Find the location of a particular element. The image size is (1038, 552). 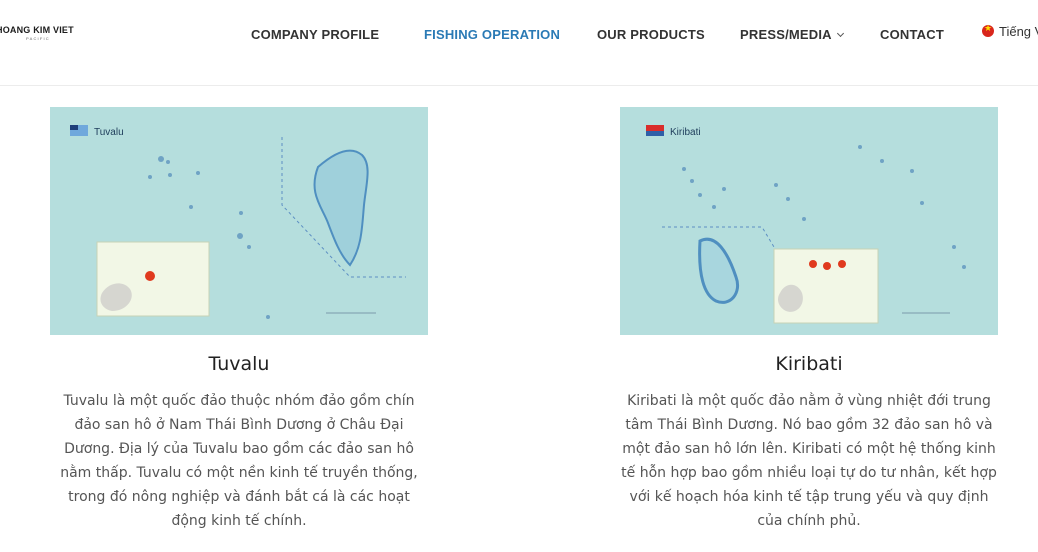

nav-fishing-operation-label: FISHING OPERATION is located at coordinates (492, 34).